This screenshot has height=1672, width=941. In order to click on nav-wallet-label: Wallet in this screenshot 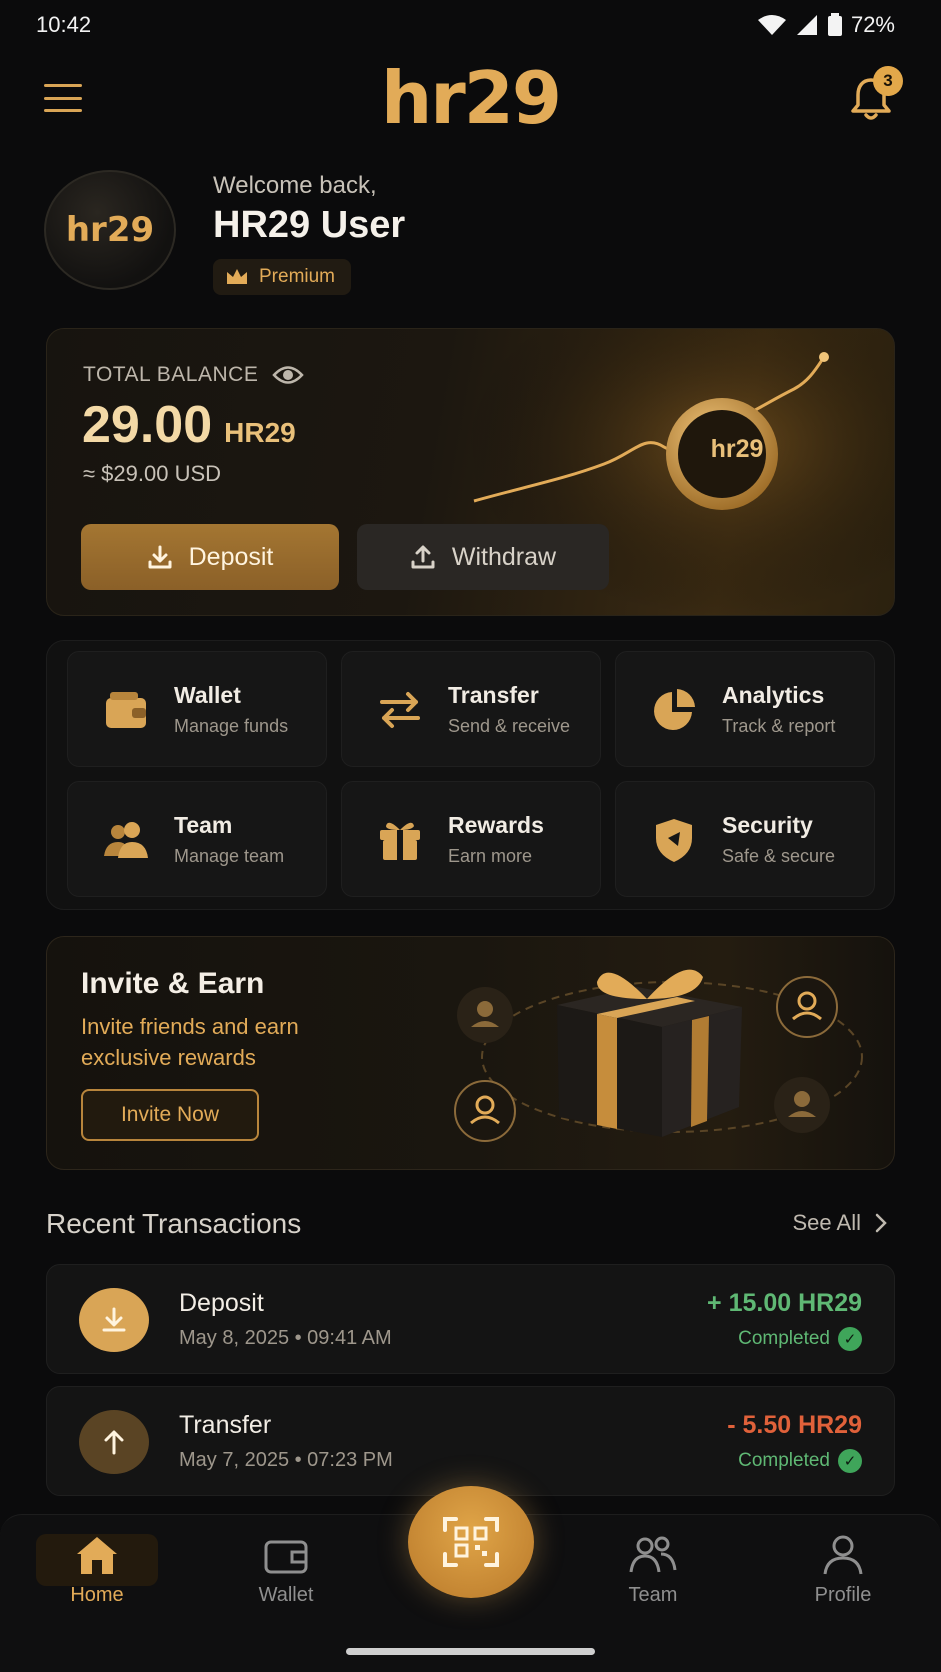, I will do `click(286, 1595)`.